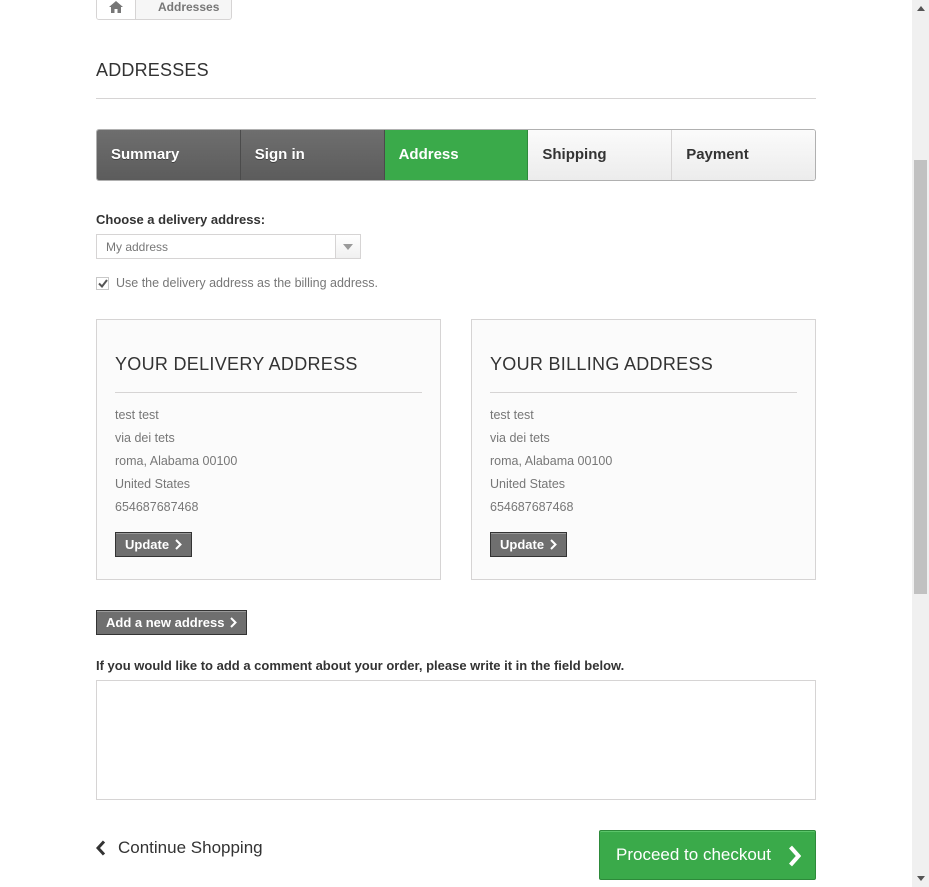 This screenshot has width=929, height=887. I want to click on billing-address-title: YOUR BILLING ADDRESS, so click(643, 373).